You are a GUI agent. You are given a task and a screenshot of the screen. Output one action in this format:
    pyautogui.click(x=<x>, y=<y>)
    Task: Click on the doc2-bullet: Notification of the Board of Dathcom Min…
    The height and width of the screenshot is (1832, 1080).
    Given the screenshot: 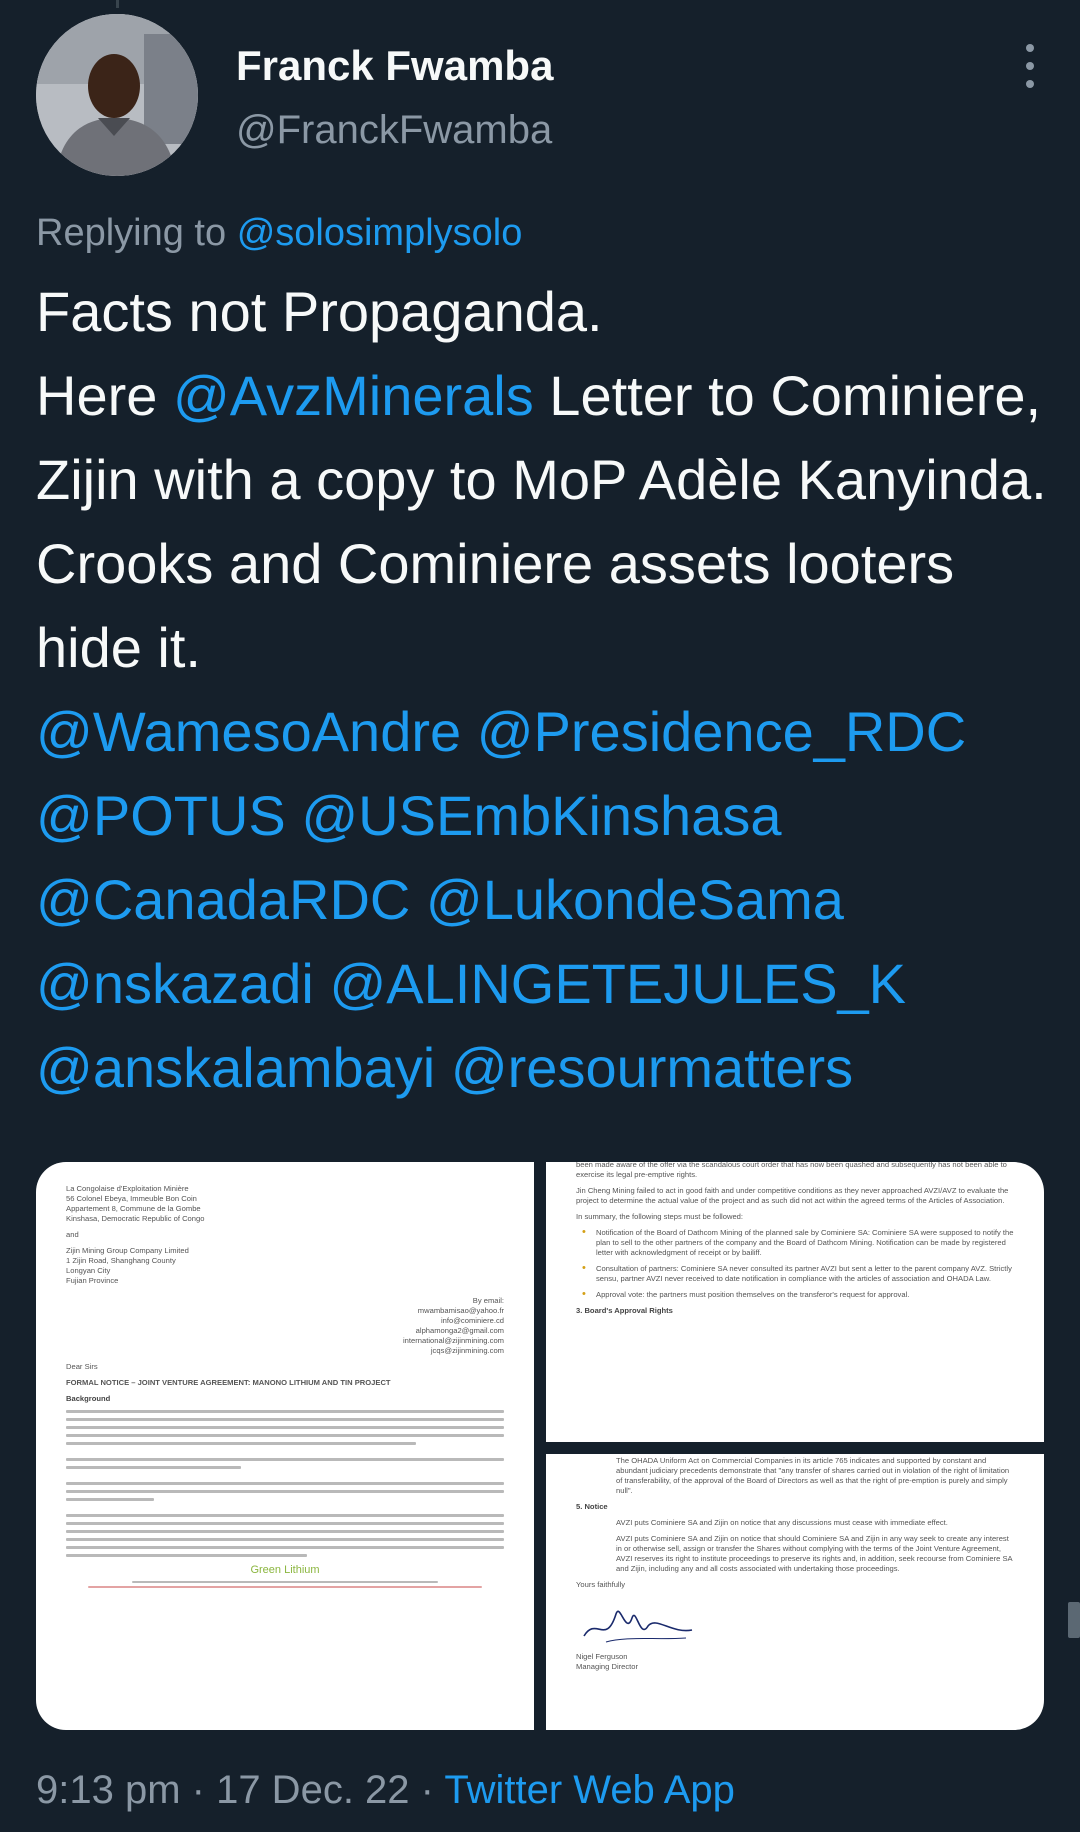 What is the action you would take?
    pyautogui.click(x=795, y=1242)
    